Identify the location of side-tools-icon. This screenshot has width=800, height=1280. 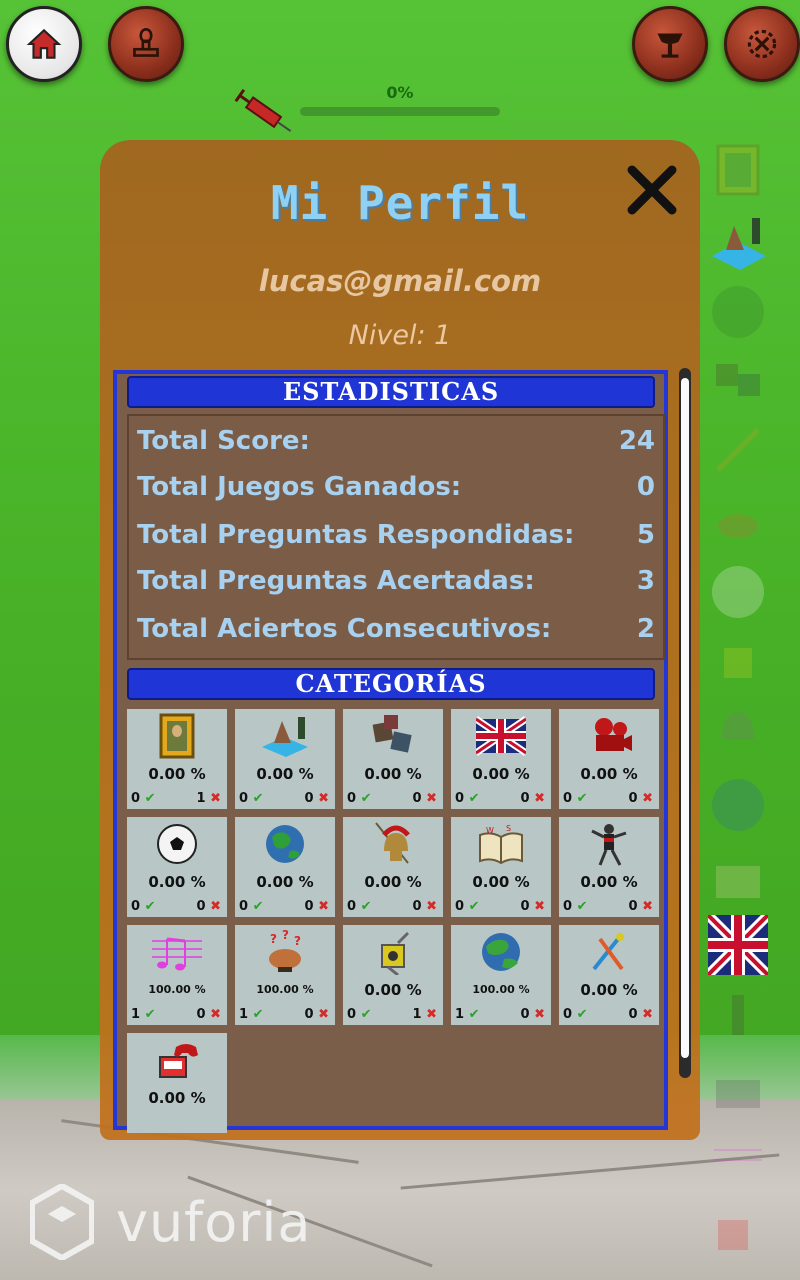
(738, 450).